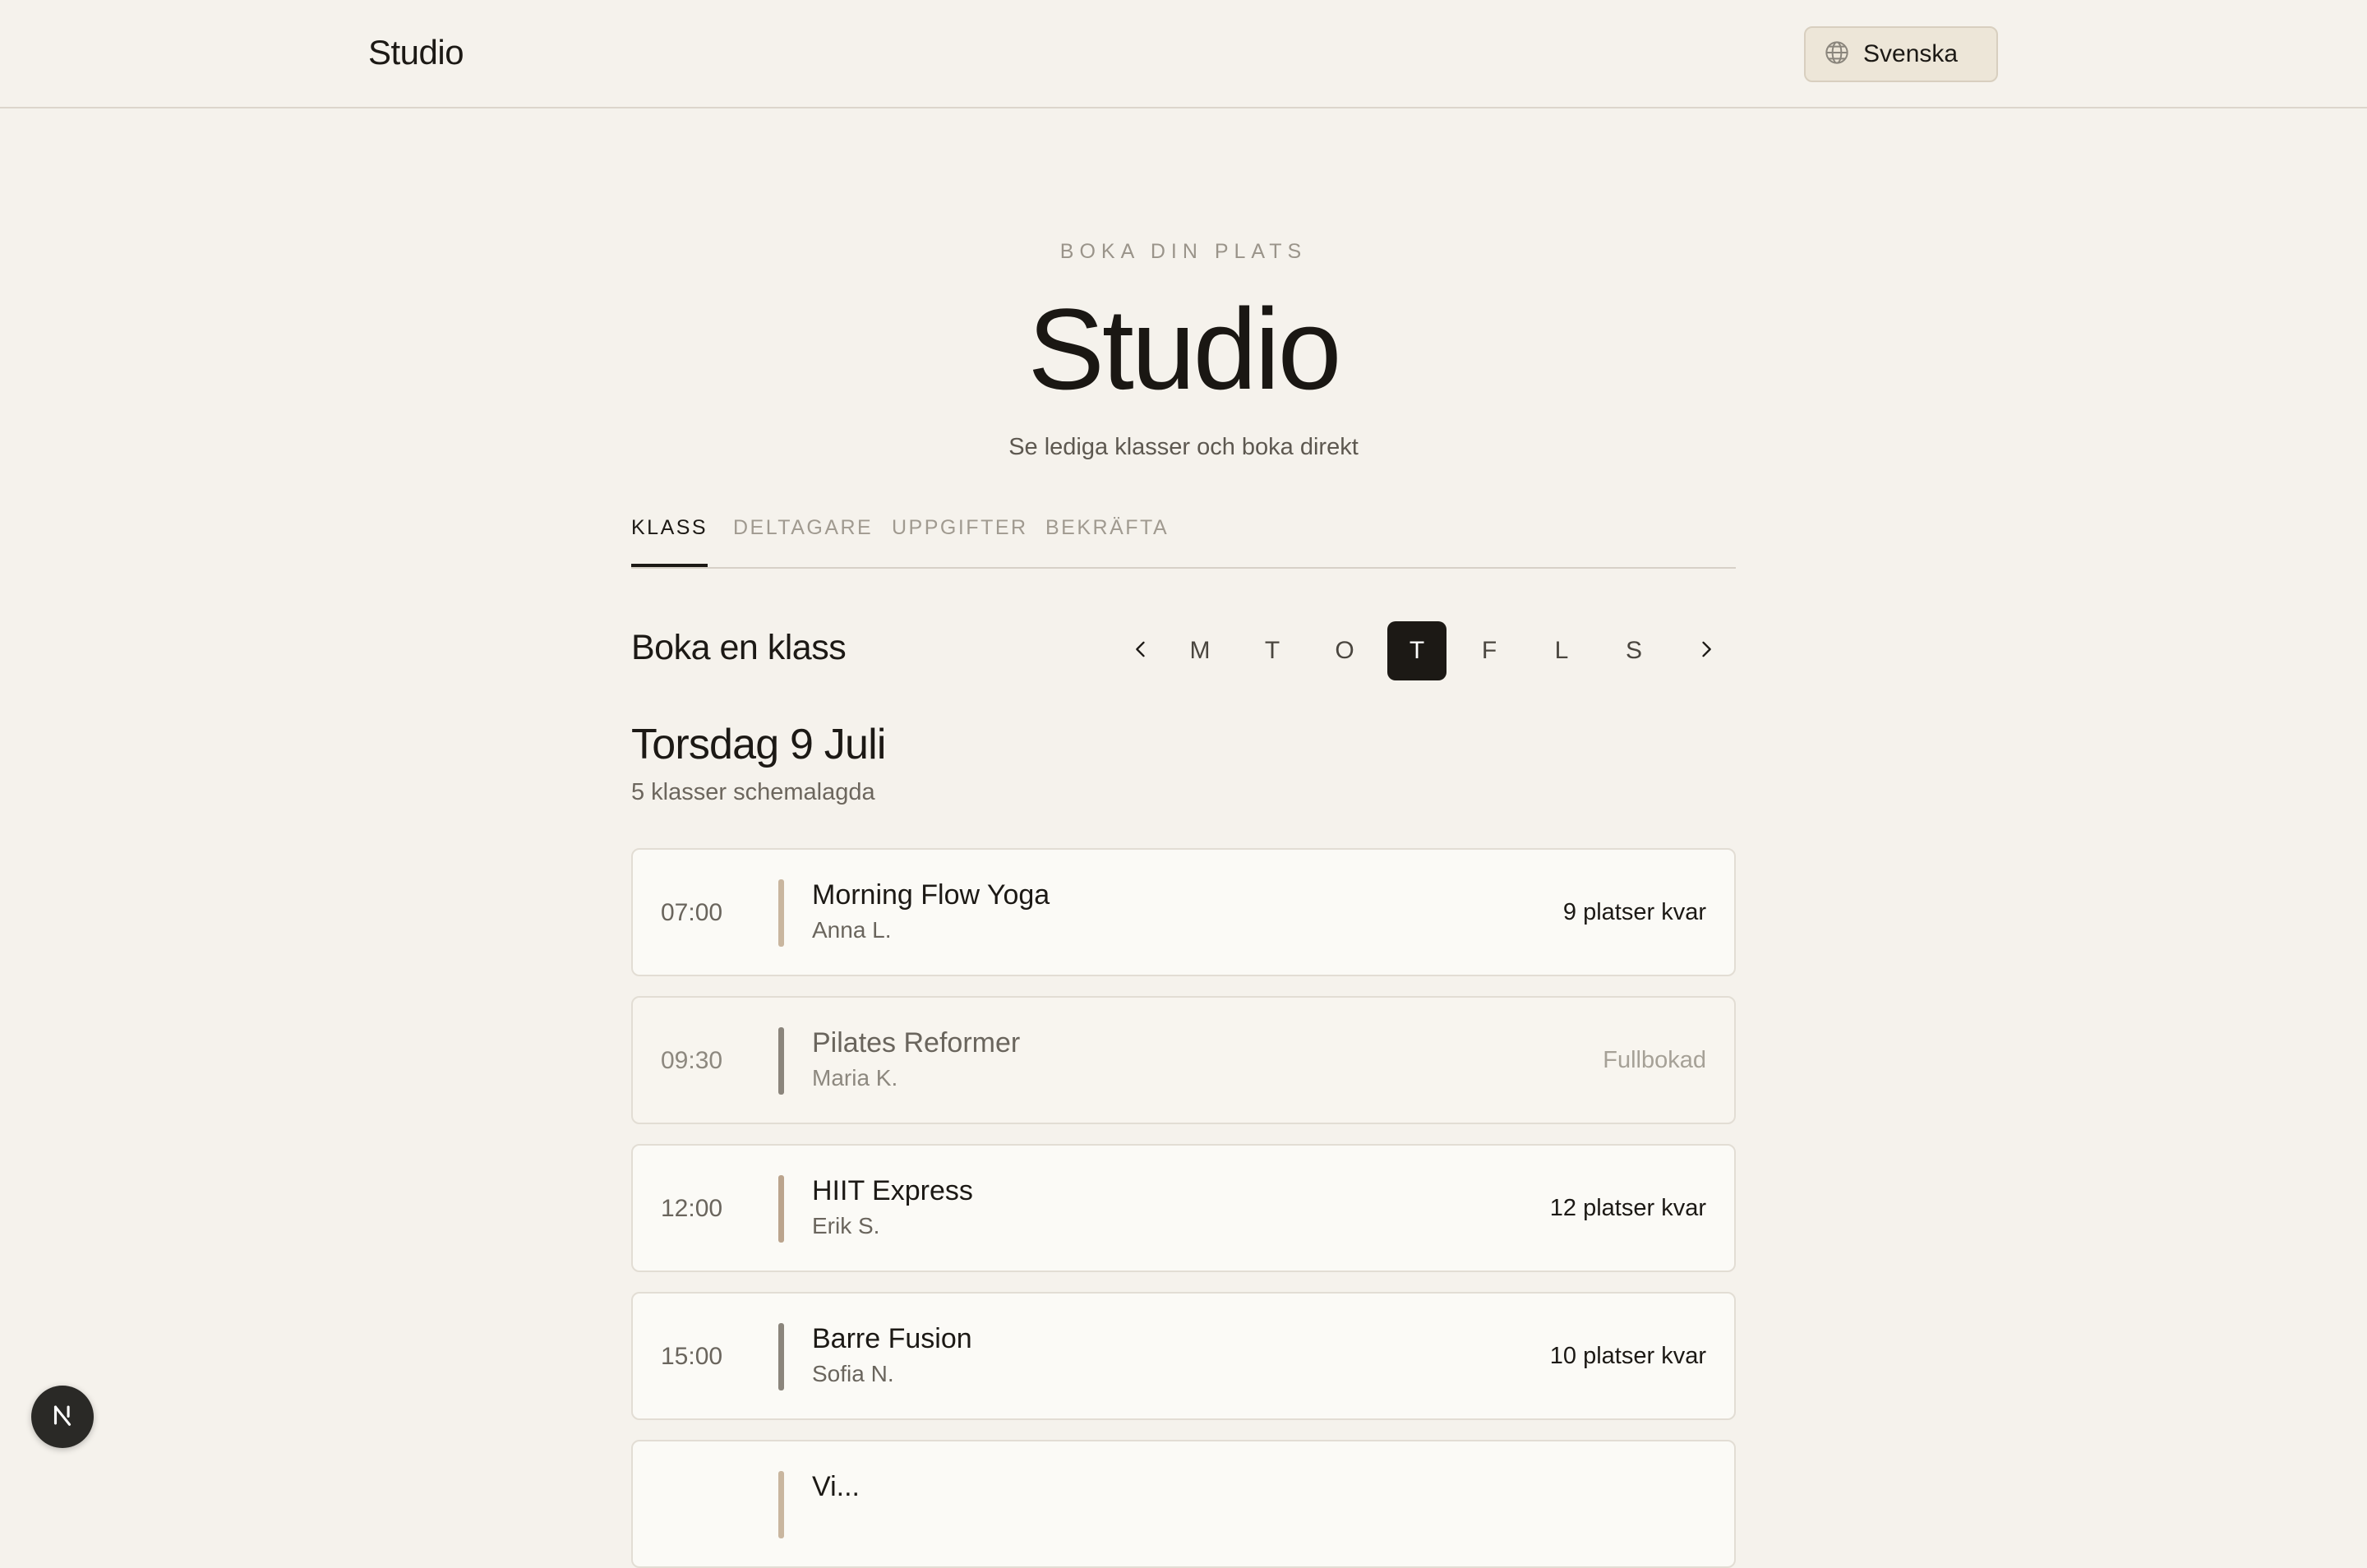 The width and height of the screenshot is (2367, 1568). I want to click on class-name: Pilates Reformer, so click(916, 1042).